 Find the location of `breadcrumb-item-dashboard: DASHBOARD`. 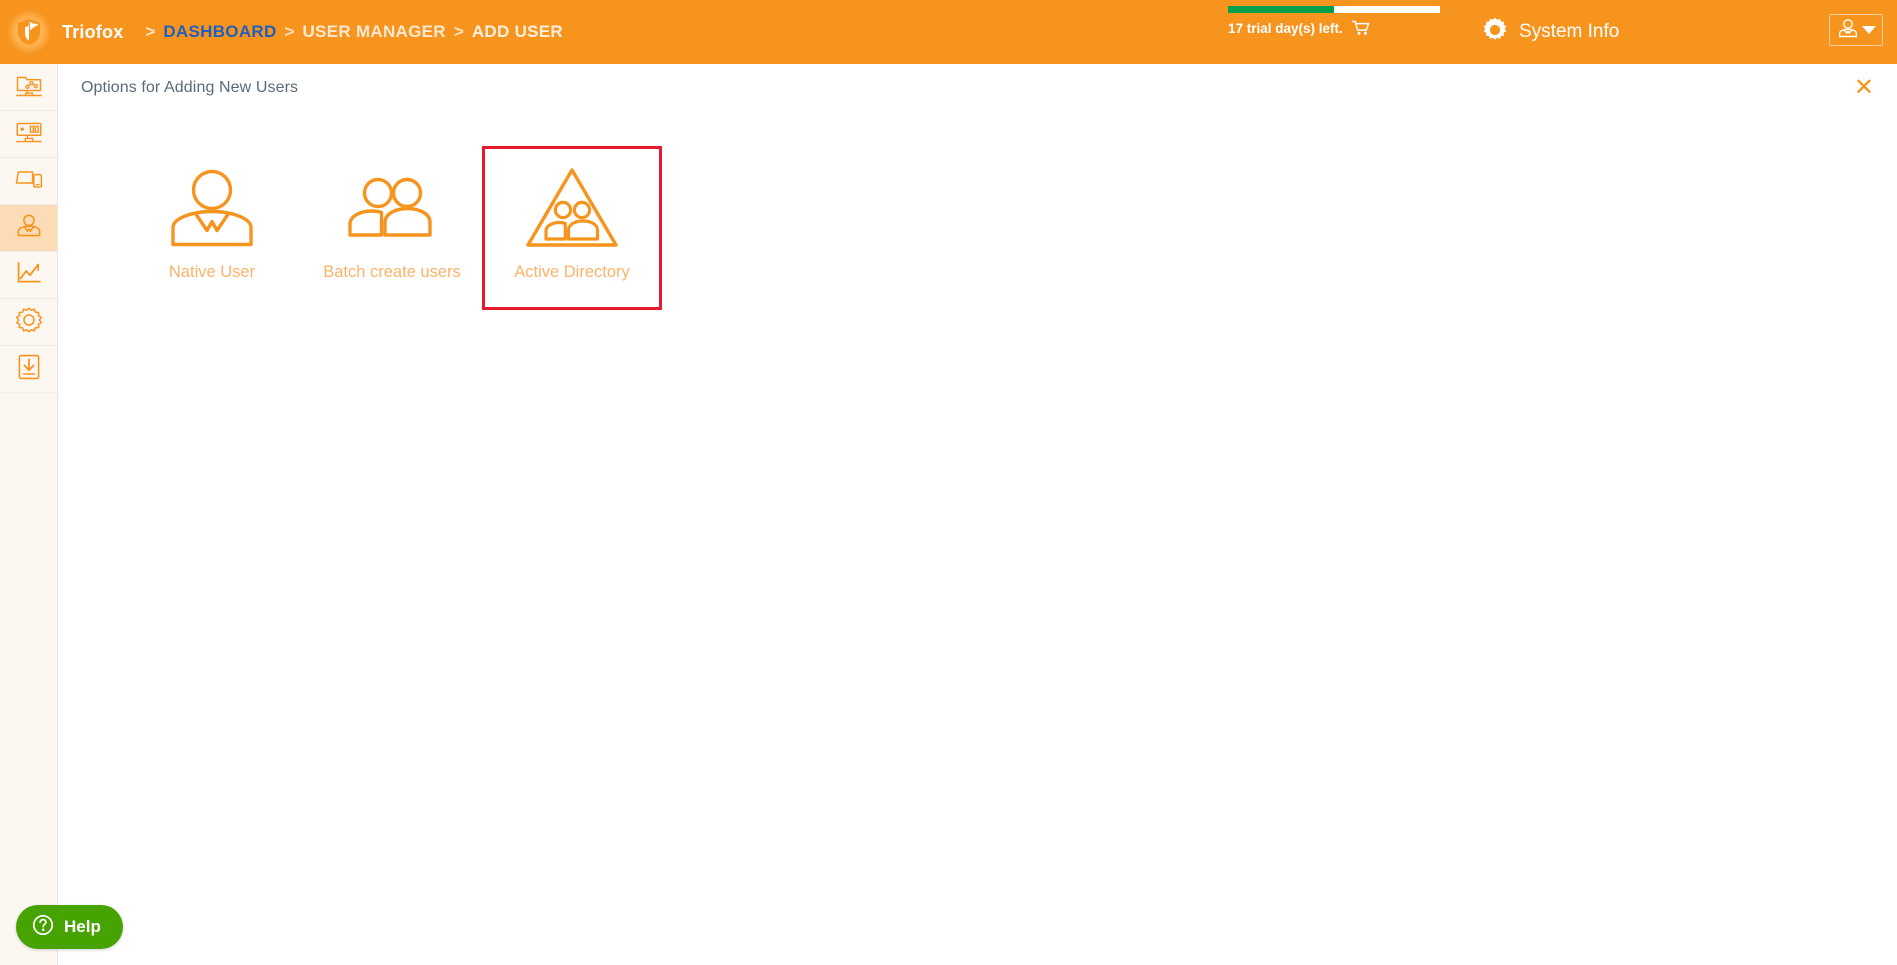

breadcrumb-item-dashboard: DASHBOARD is located at coordinates (219, 32).